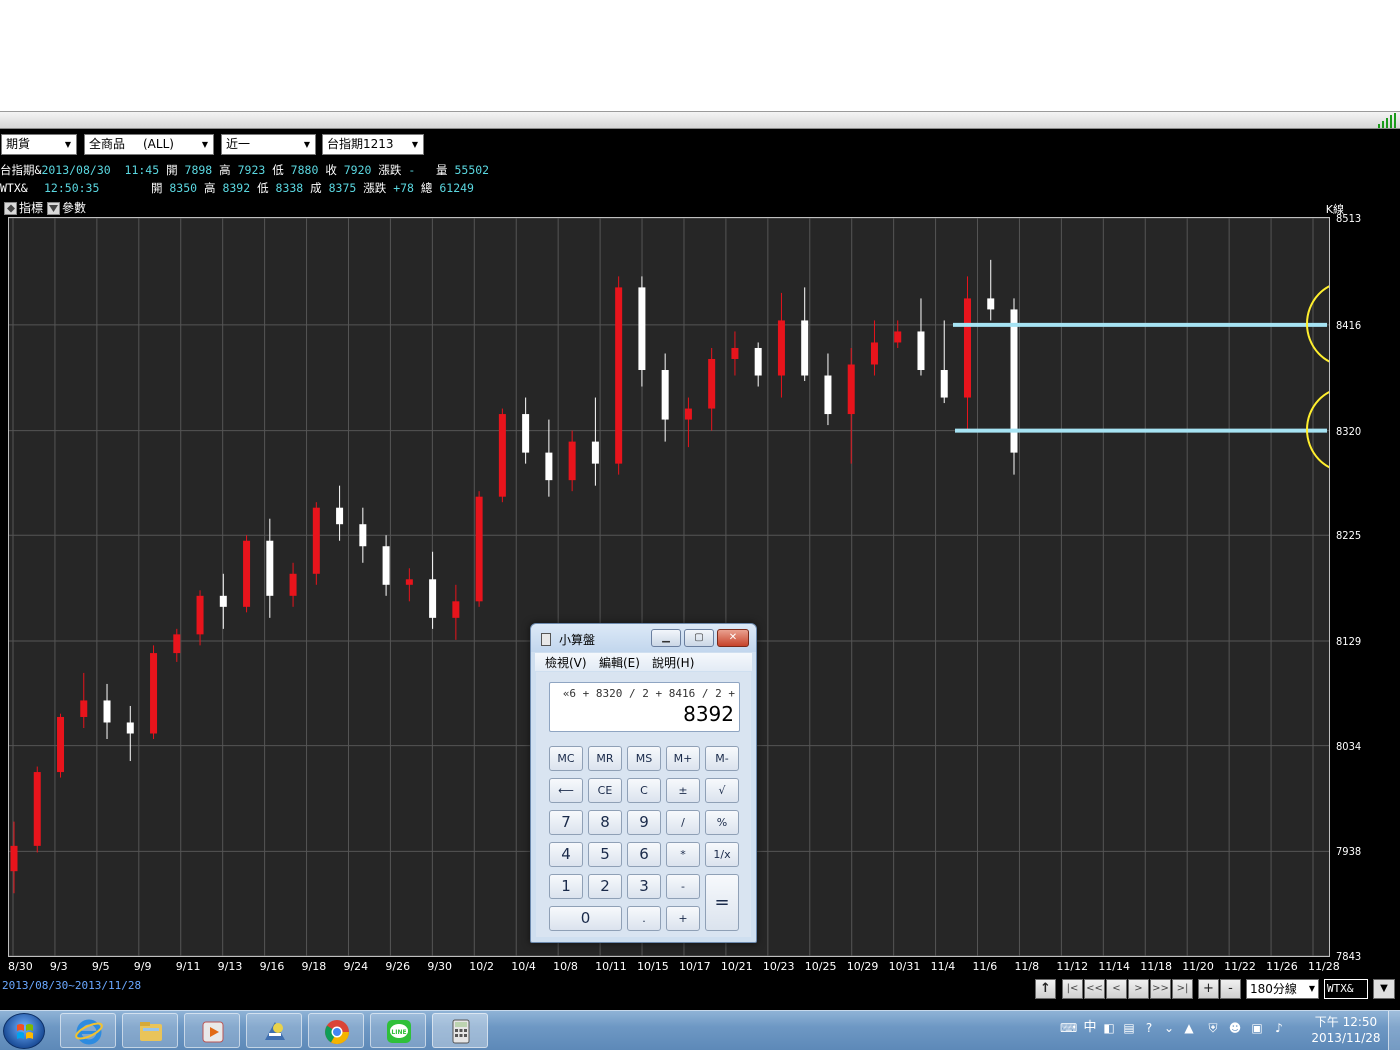  I want to click on key-4: 4, so click(566, 854).